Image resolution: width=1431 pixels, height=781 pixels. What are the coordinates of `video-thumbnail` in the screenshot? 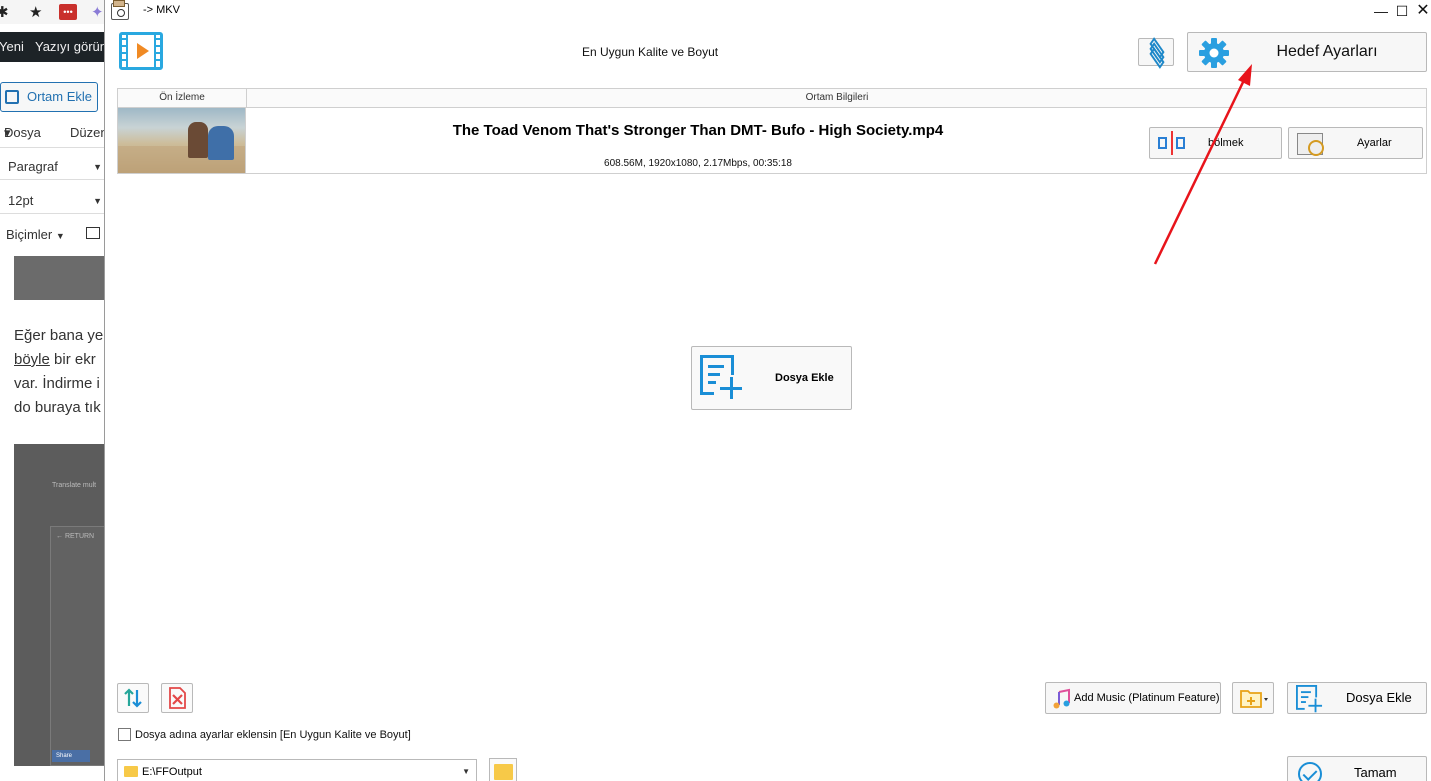 It's located at (182, 140).